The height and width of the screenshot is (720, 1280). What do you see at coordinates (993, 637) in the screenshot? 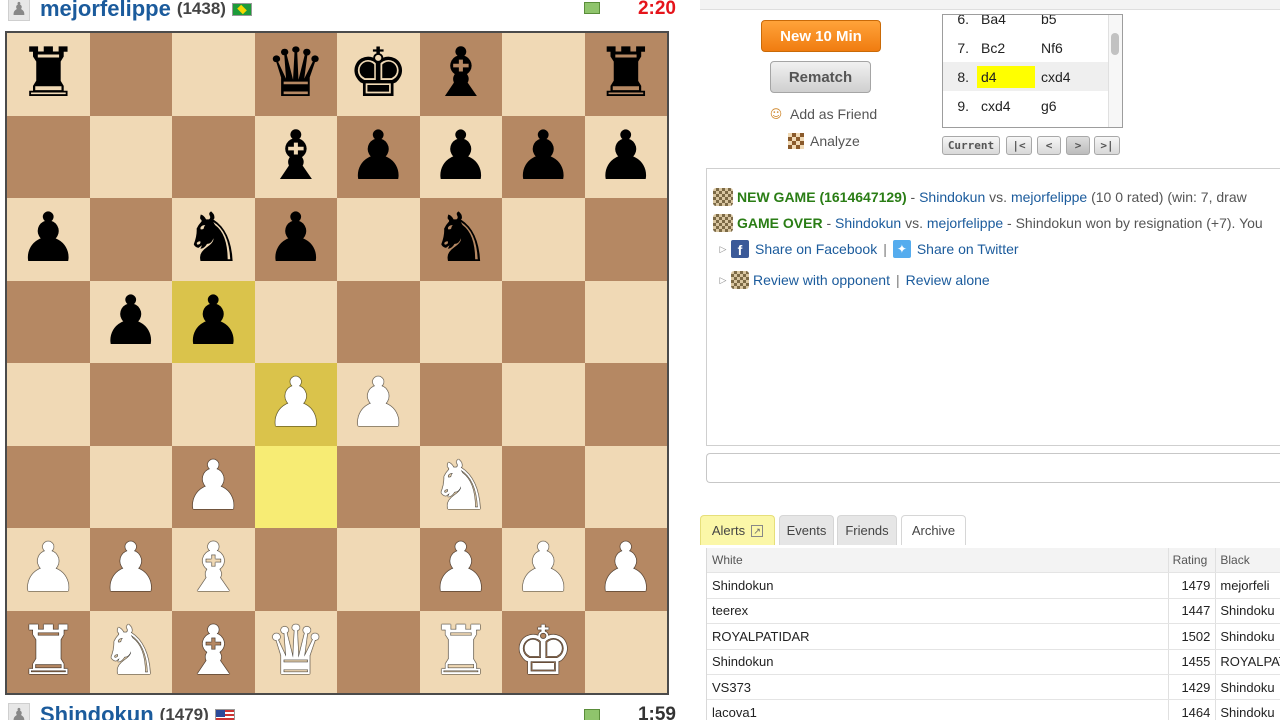
I see `table-row: ROYALPATIDAR 1502 Shindoku` at bounding box center [993, 637].